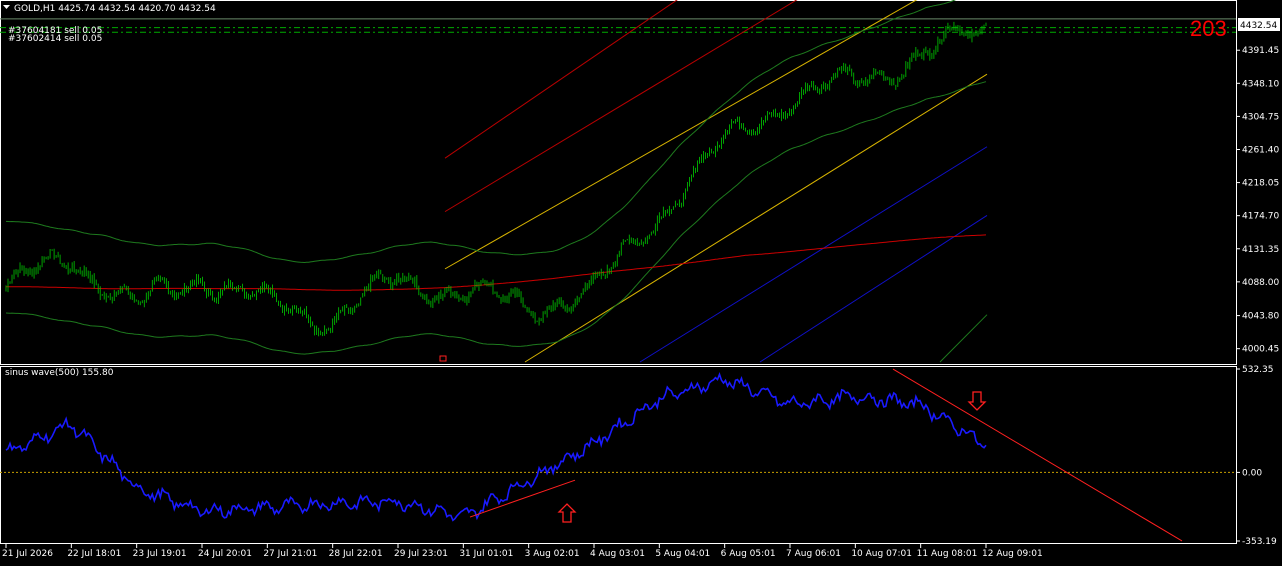  What do you see at coordinates (160, 554) in the screenshot?
I see `time-tick-label: 23 Jul 19:01` at bounding box center [160, 554].